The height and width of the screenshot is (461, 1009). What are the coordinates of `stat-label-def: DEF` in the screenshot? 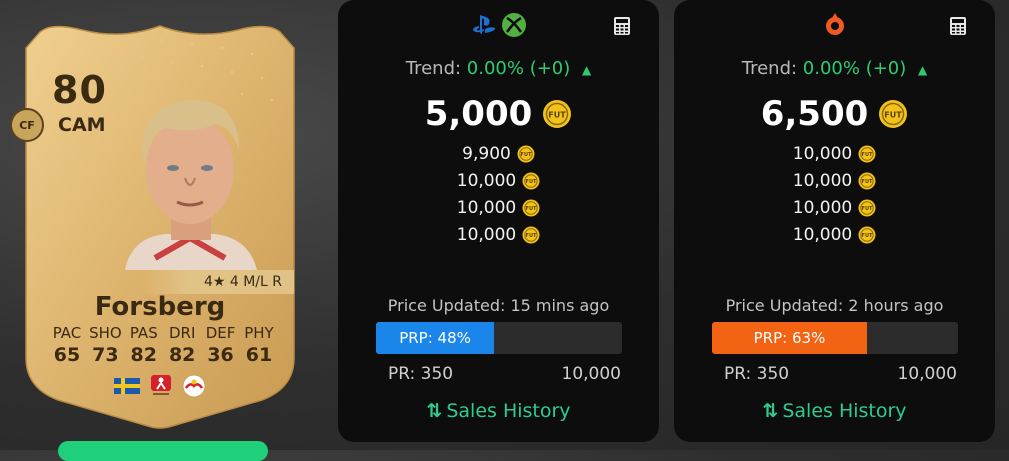 It's located at (220, 333).